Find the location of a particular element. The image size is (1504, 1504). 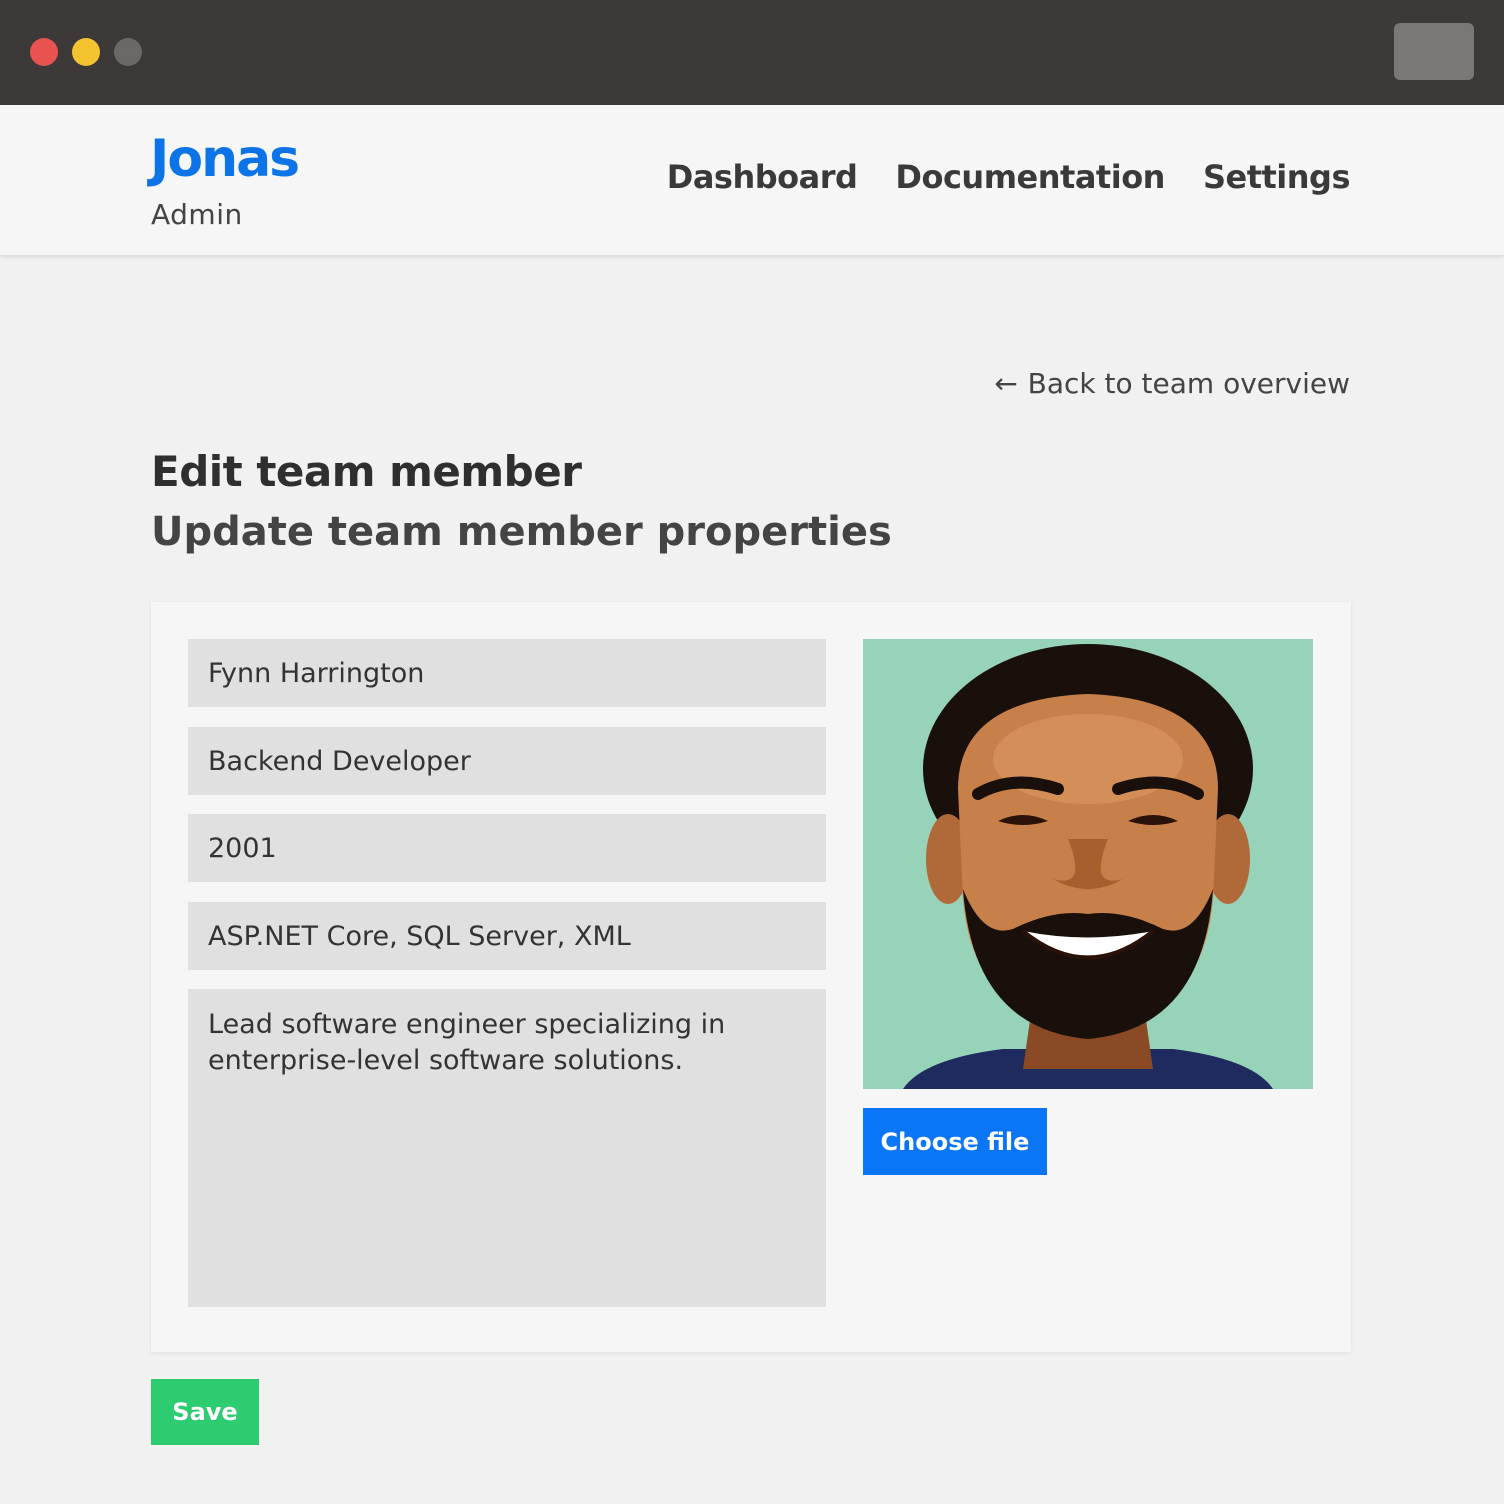

avatar-portrait is located at coordinates (1088, 864).